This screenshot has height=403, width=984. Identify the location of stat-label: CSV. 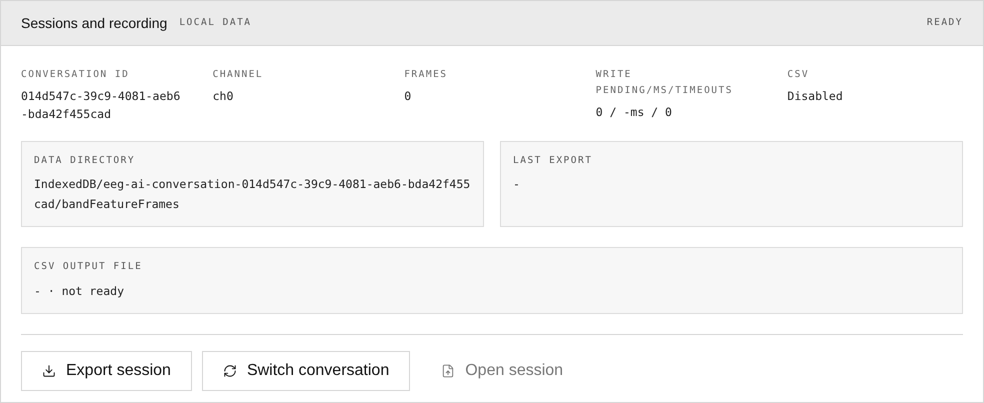
(798, 75).